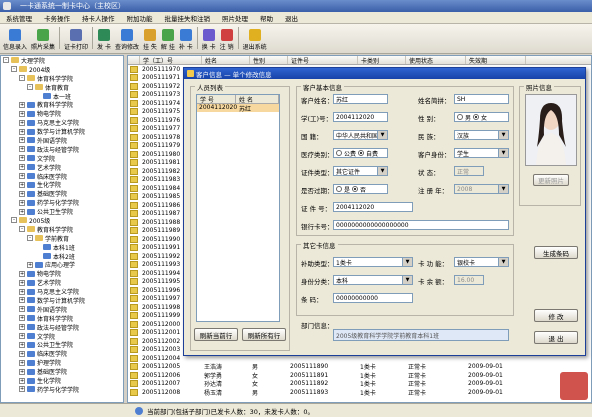 The height and width of the screenshot is (417, 592). Describe the element at coordinates (556, 337) in the screenshot. I see `exit-button: 退 出` at that location.